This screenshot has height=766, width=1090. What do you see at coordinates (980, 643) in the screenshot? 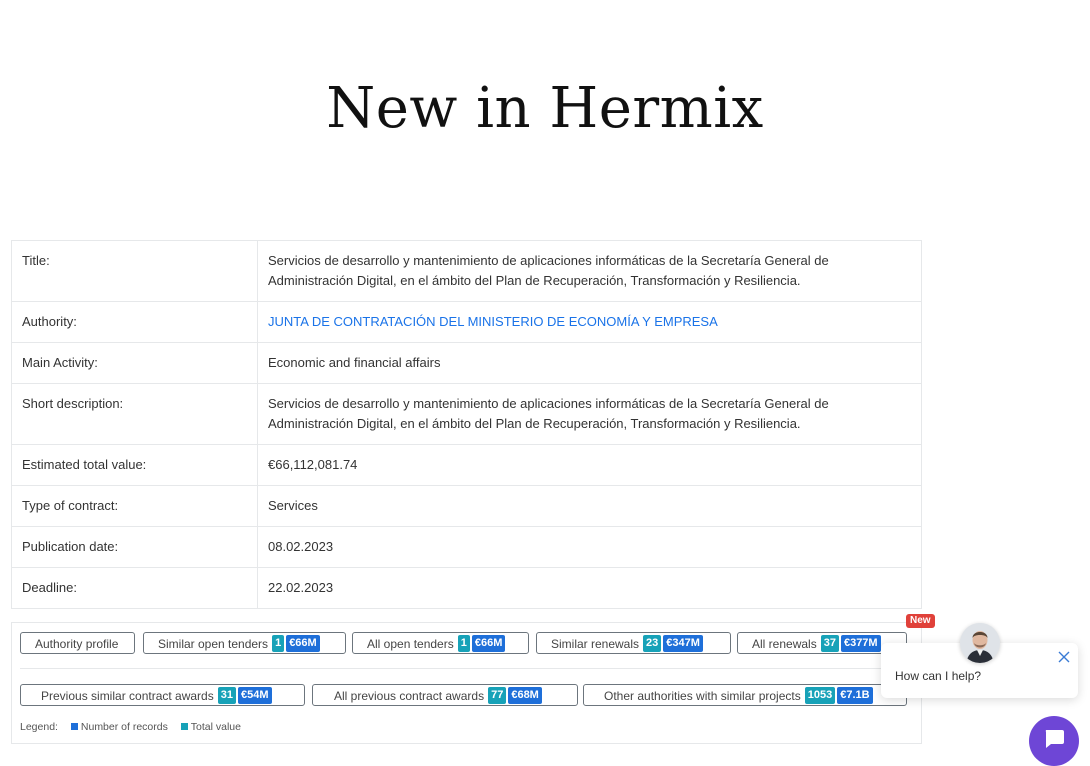
I see `avatar` at bounding box center [980, 643].